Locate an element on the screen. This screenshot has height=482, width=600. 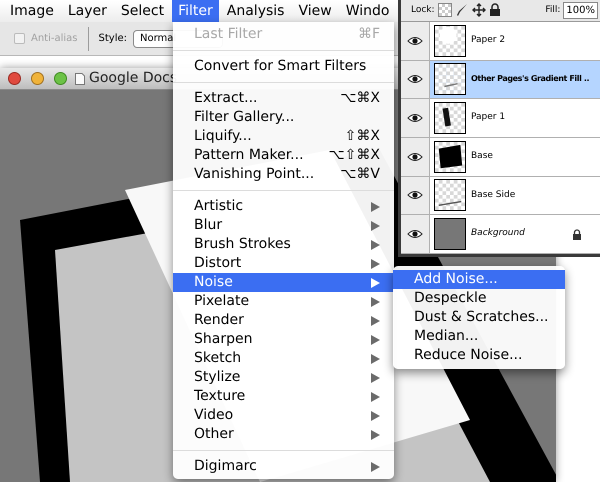
shortcut: ⌥⌘V is located at coordinates (360, 174).